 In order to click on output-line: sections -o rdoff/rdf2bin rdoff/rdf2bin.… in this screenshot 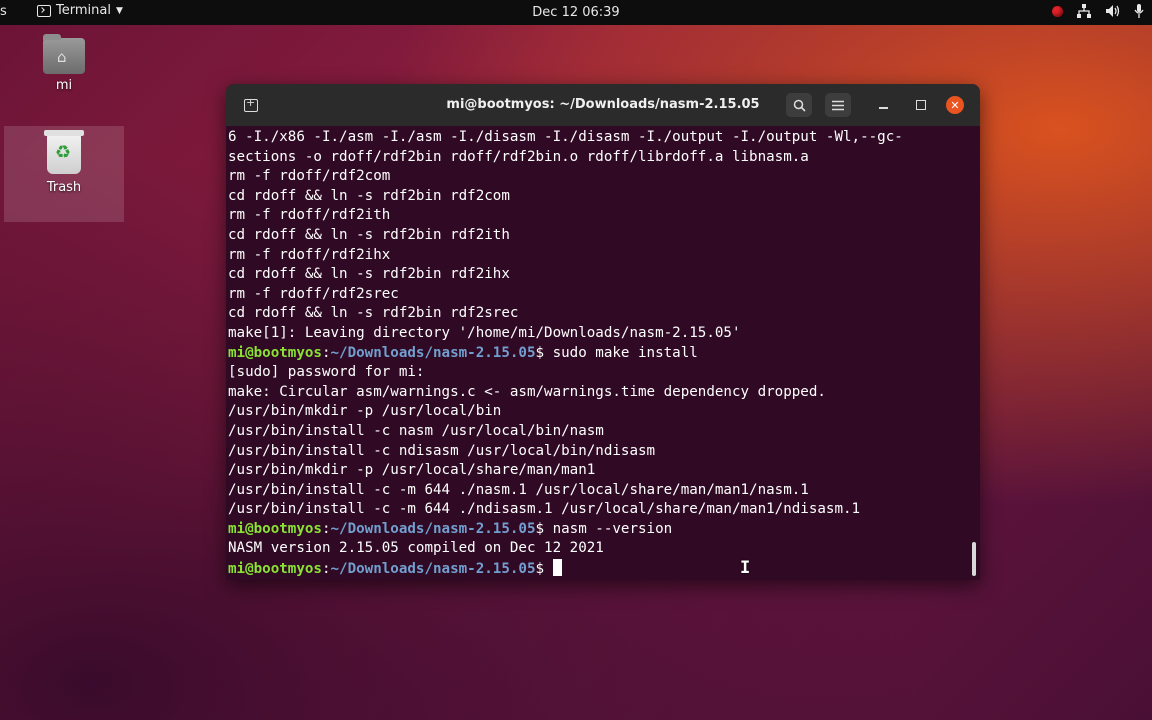, I will do `click(518, 156)`.